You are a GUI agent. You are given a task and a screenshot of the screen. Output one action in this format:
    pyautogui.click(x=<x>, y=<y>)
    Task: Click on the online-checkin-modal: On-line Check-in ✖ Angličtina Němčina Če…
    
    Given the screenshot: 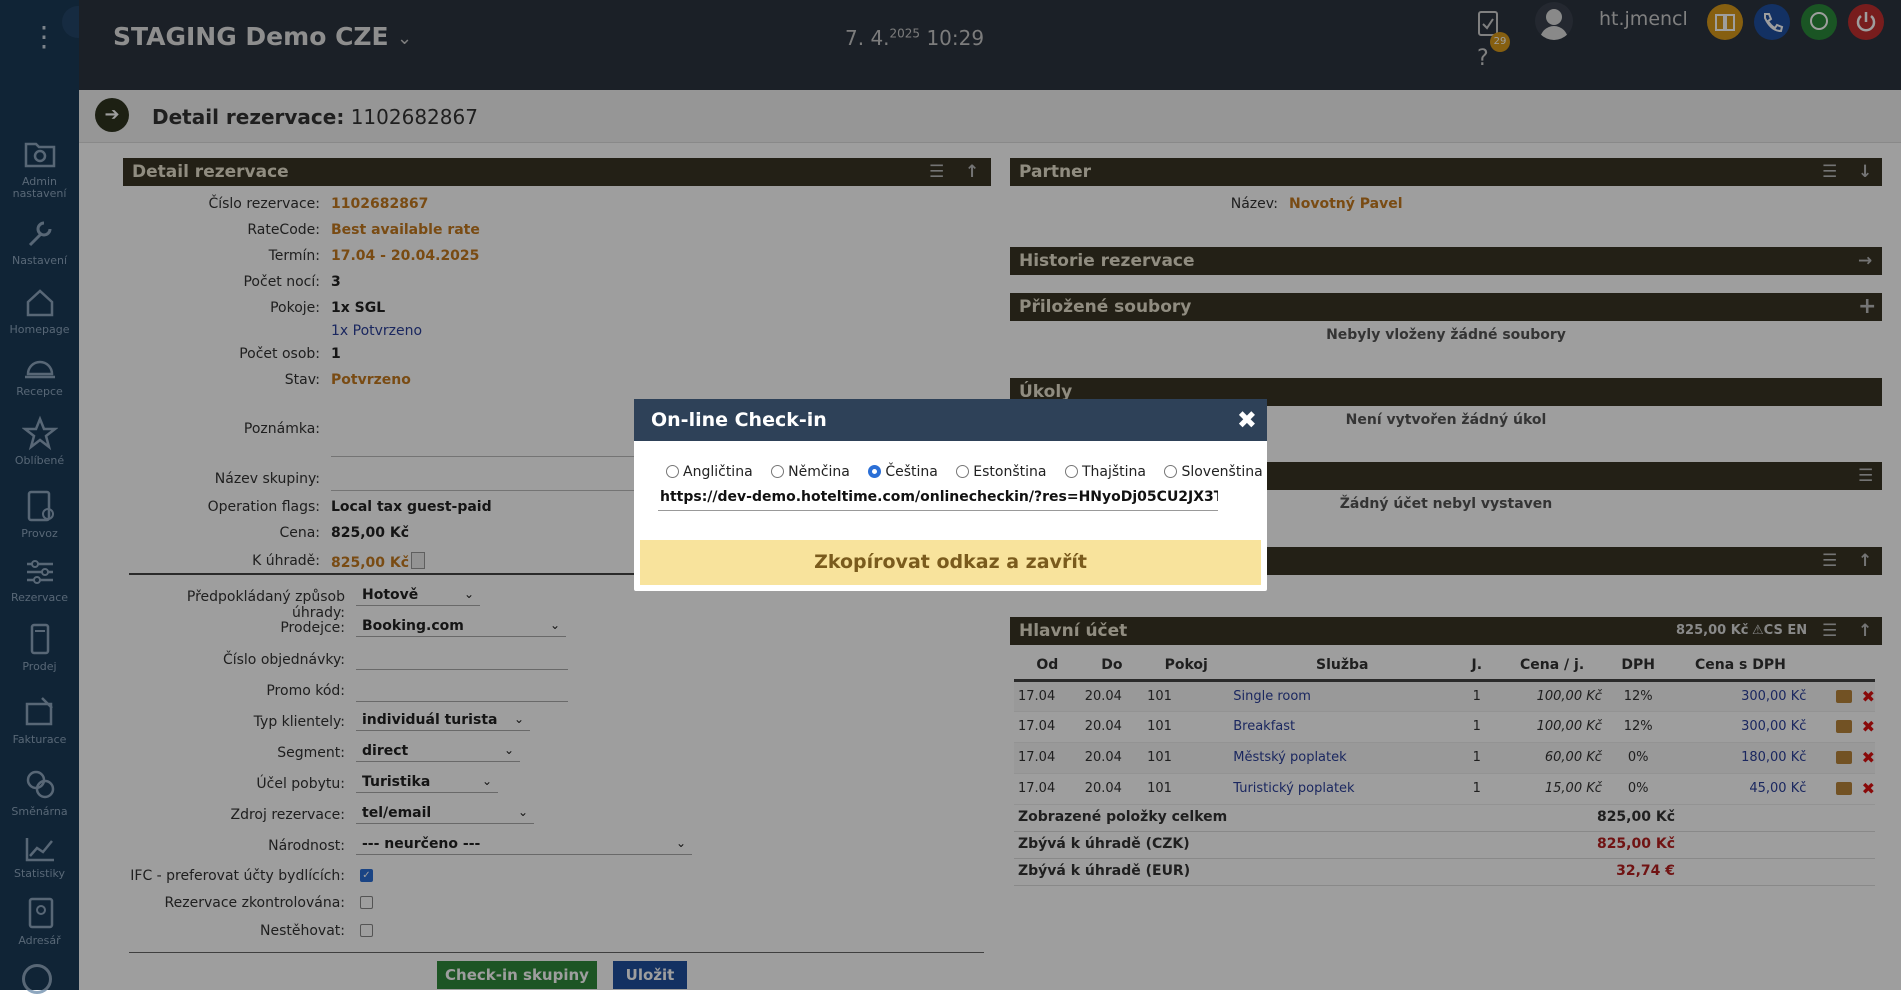 What is the action you would take?
    pyautogui.click(x=950, y=495)
    